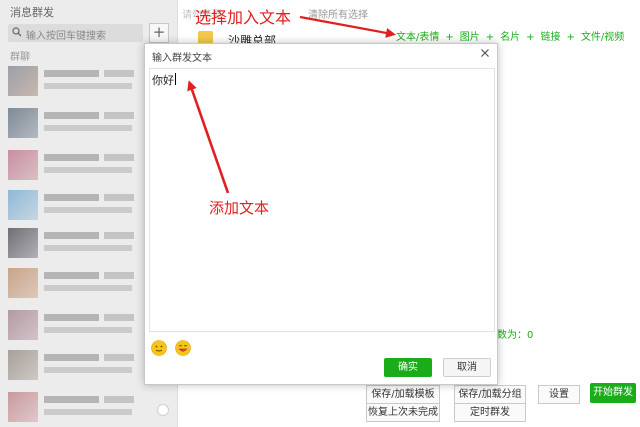 This screenshot has width=640, height=427. Describe the element at coordinates (159, 348) in the screenshot. I see `smile-emoji-icon` at that location.